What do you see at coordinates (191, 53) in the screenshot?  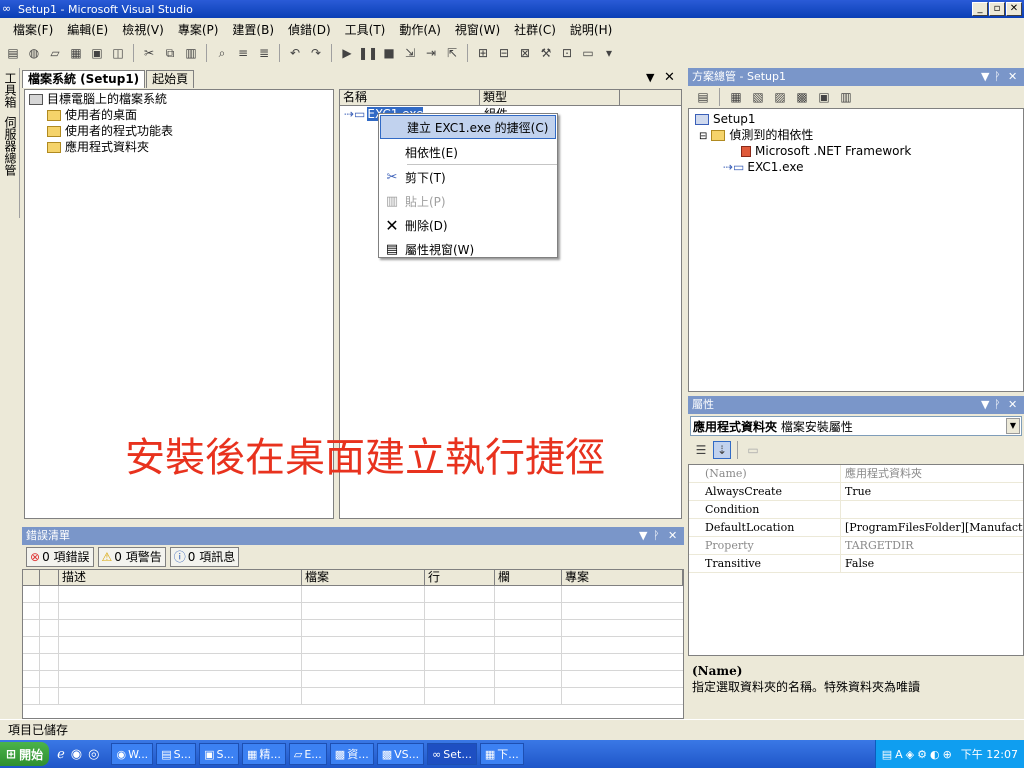 I see `paste-icon: ▥` at bounding box center [191, 53].